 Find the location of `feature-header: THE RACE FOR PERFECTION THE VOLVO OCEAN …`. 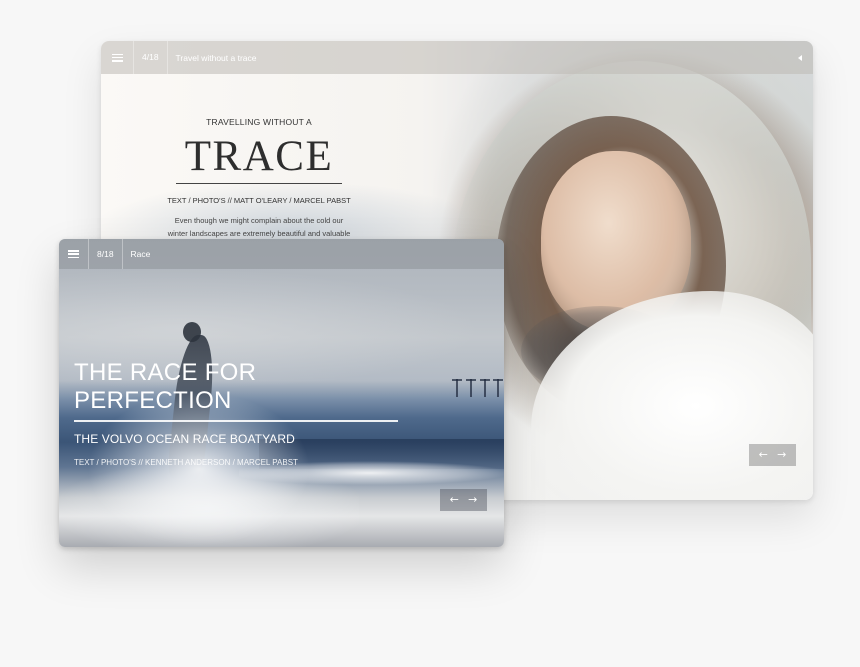

feature-header: THE RACE FOR PERFECTION THE VOLVO OCEAN … is located at coordinates (239, 413).